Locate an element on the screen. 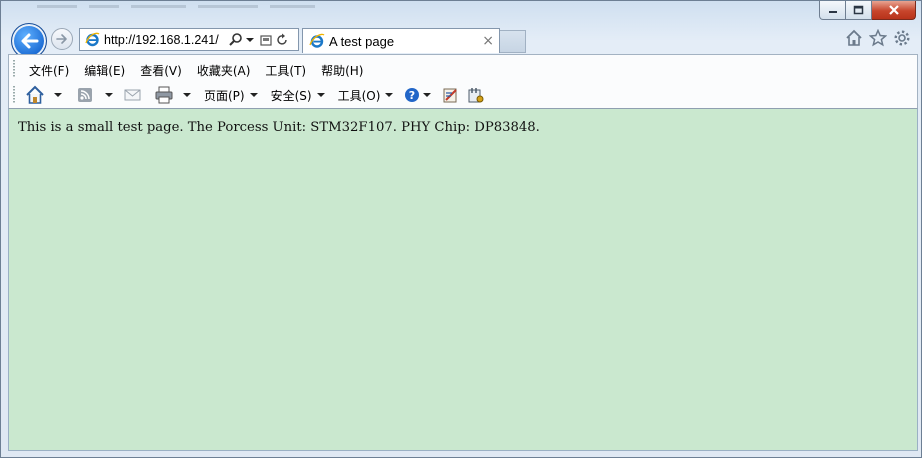 This screenshot has width=922, height=458. print-command is located at coordinates (173, 95).